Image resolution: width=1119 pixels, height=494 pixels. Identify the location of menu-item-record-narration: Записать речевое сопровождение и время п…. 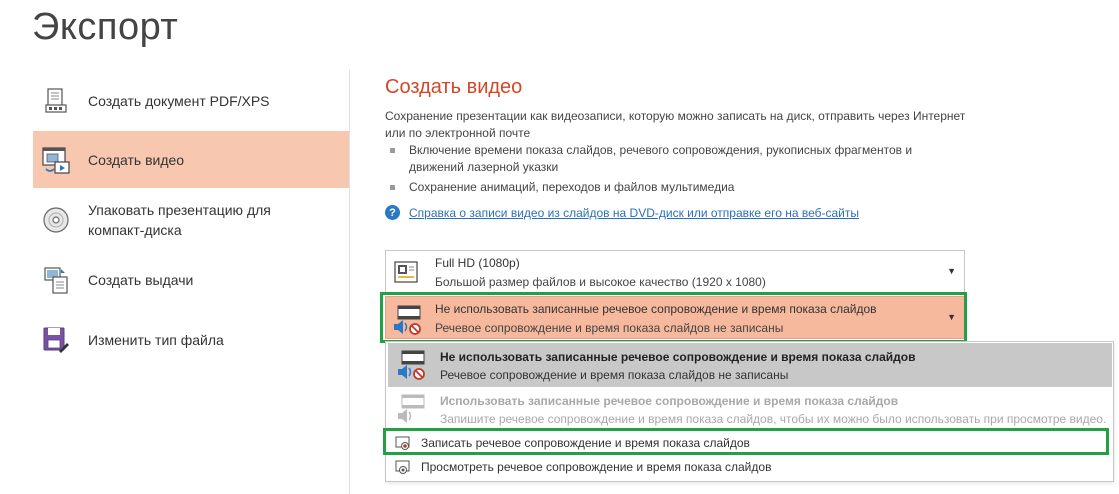
(750, 443).